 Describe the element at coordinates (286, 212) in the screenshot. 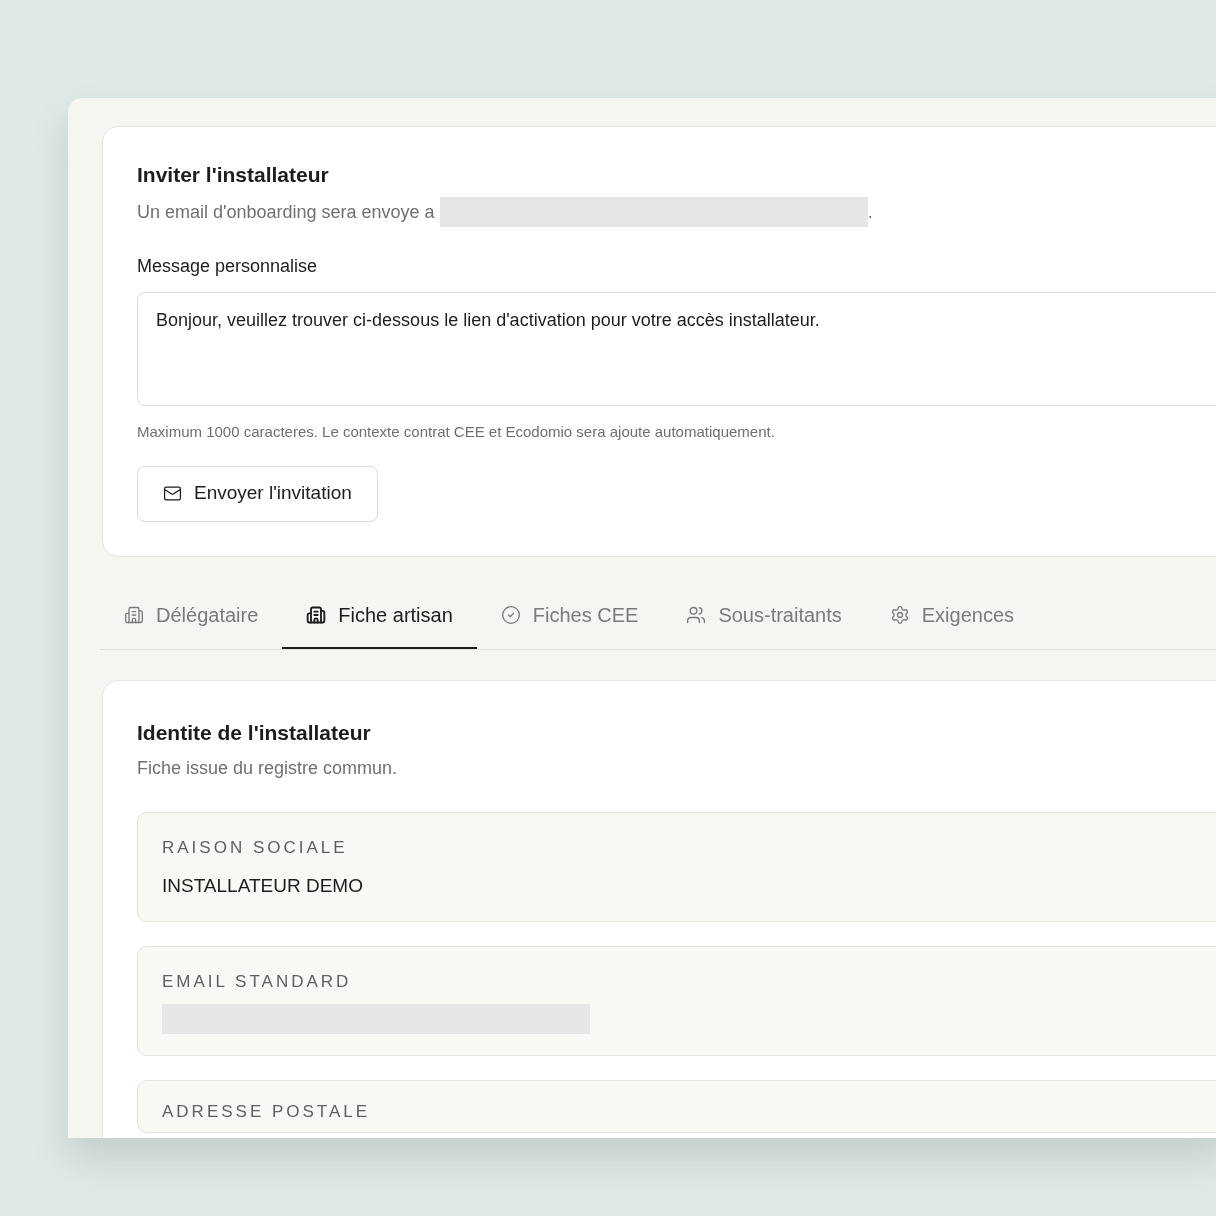

I see `subtitle: Un email d'onboarding sera envoye a` at that location.